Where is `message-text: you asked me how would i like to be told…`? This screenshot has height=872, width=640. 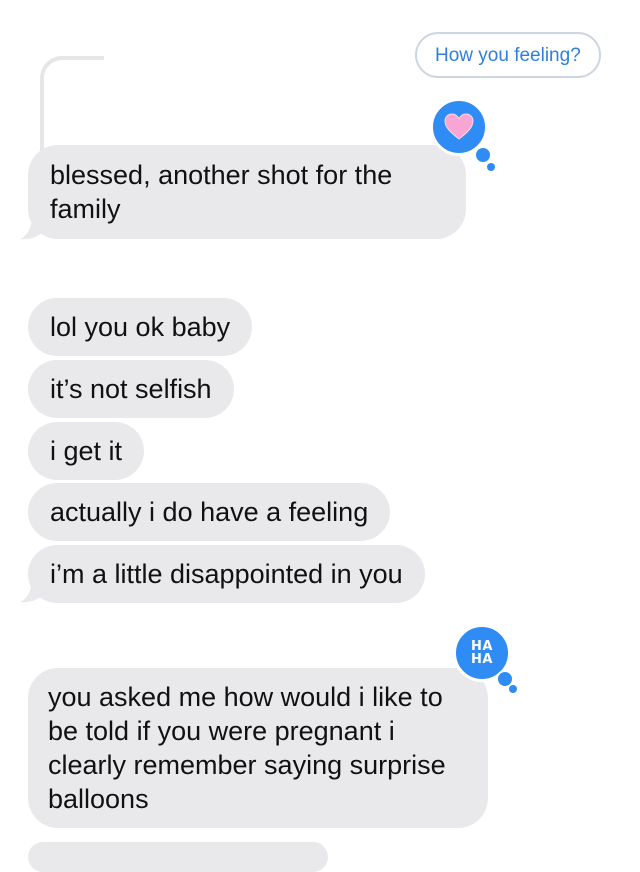 message-text: you asked me how would i like to be told… is located at coordinates (247, 748).